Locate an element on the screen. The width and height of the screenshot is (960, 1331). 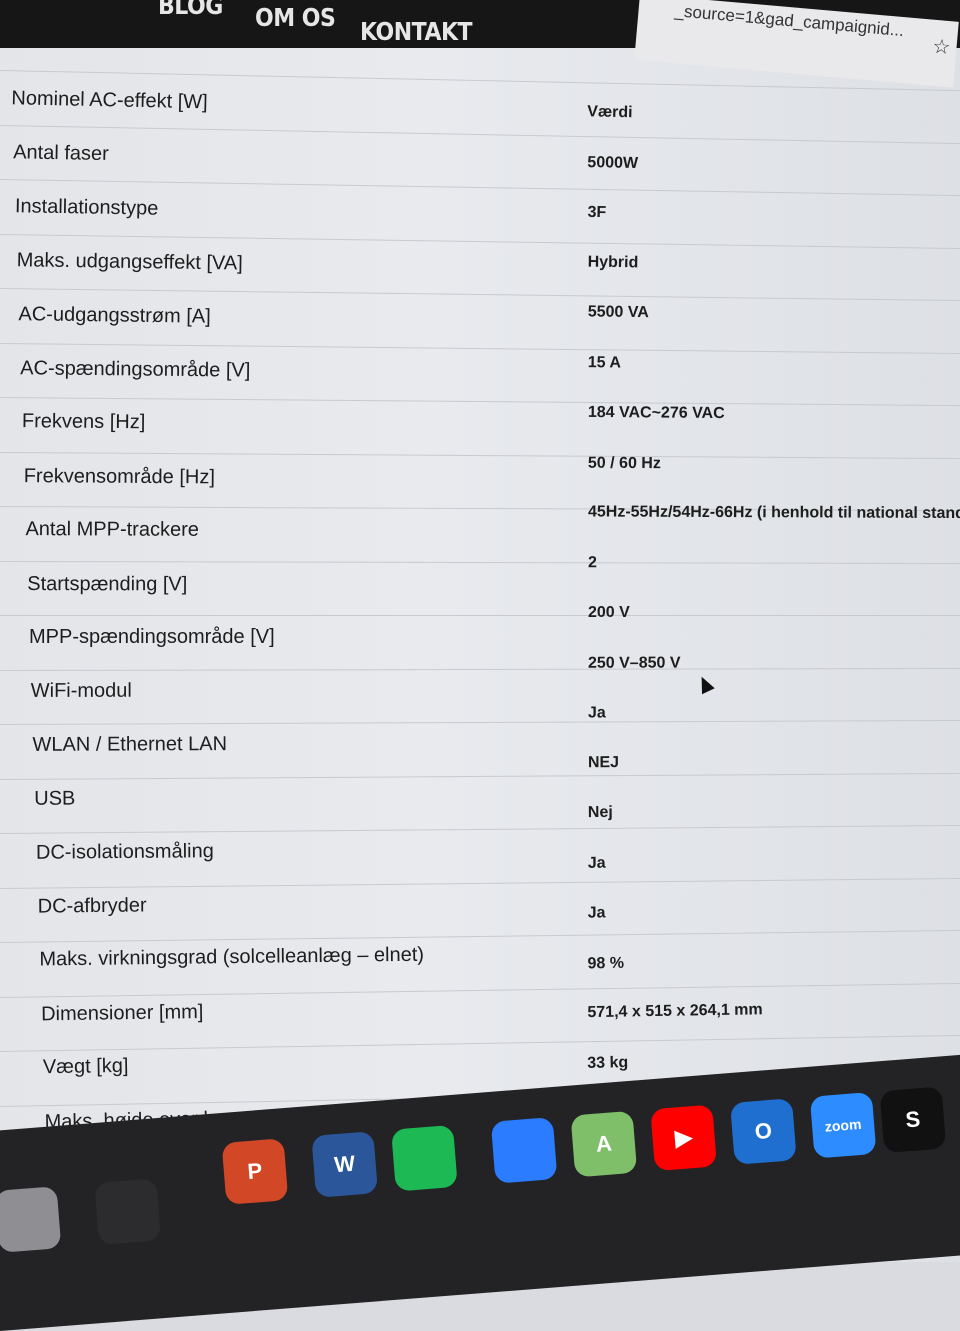
row-parameter: Vægt [kg] is located at coordinates (85, 1067).